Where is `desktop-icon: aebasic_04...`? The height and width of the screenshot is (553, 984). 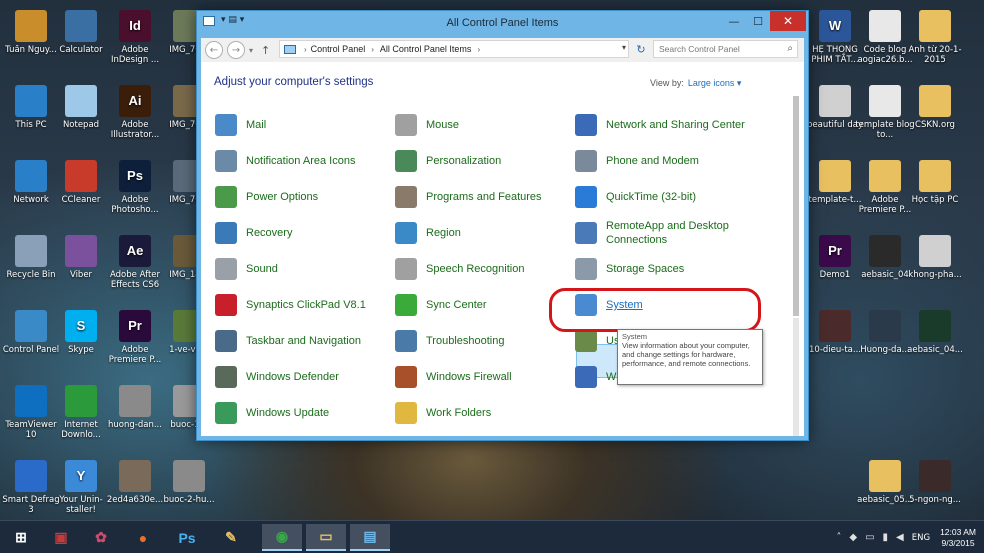
desktop-icon: aebasic_04... is located at coordinates (935, 342).